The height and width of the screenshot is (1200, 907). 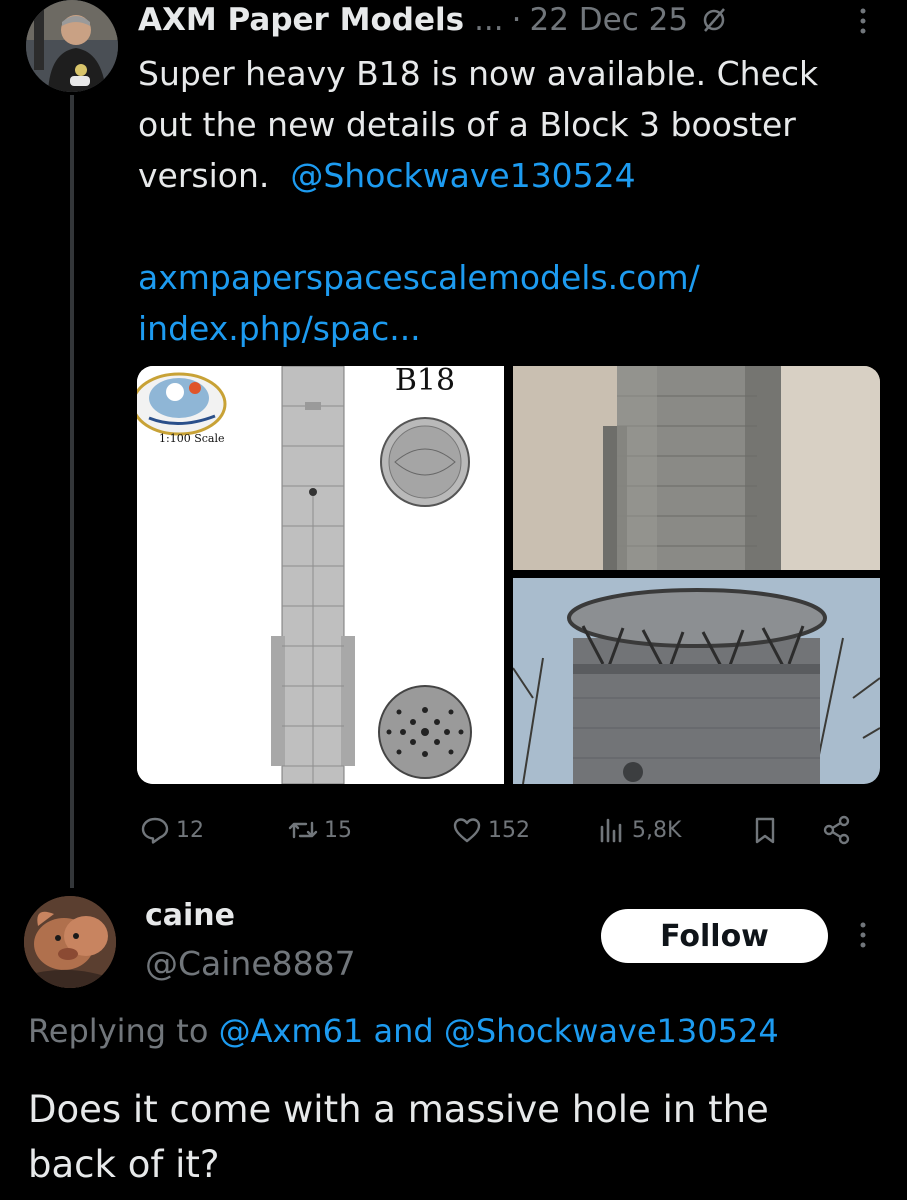 What do you see at coordinates (765, 830) in the screenshot?
I see `bookmark-icon` at bounding box center [765, 830].